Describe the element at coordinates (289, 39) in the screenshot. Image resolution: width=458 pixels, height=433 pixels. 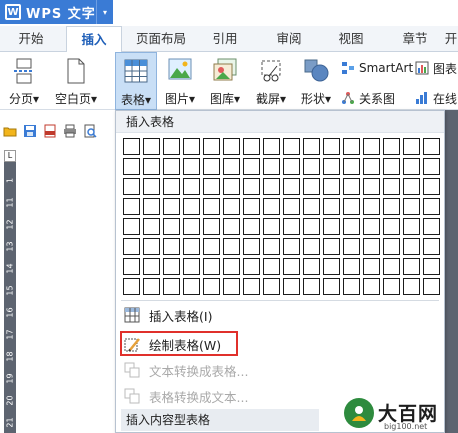
I see `tab-review: 审阅` at that location.